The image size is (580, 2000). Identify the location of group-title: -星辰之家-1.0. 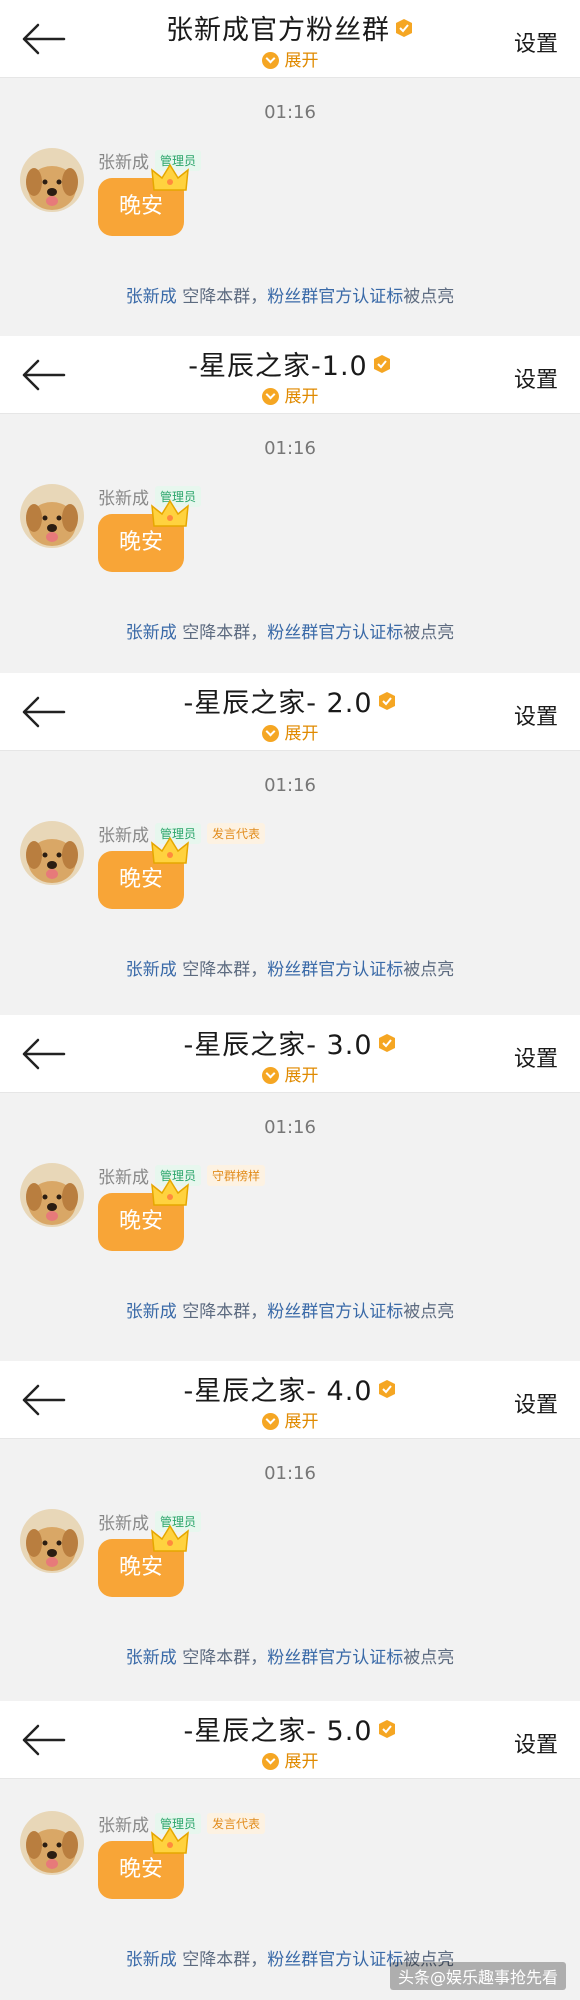
(278, 366).